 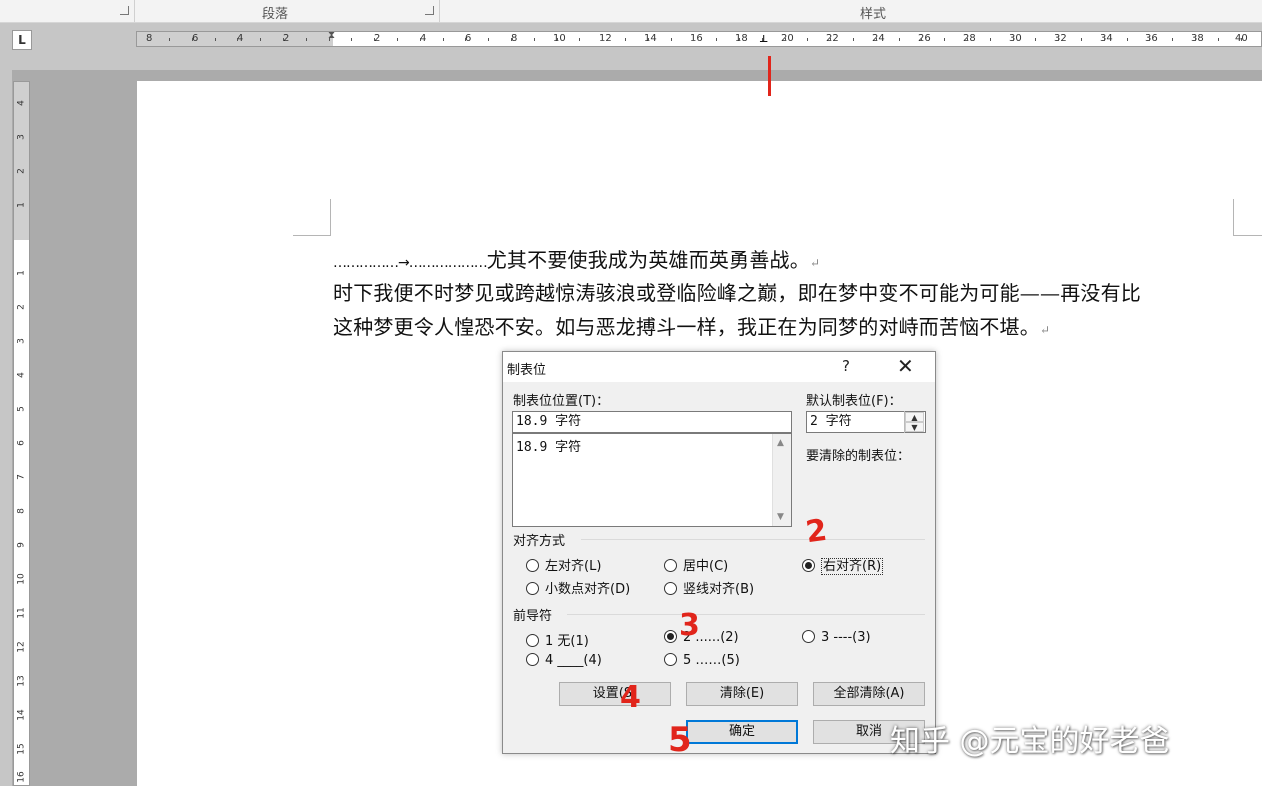 What do you see at coordinates (21, 307) in the screenshot?
I see `ruler-number: 2` at bounding box center [21, 307].